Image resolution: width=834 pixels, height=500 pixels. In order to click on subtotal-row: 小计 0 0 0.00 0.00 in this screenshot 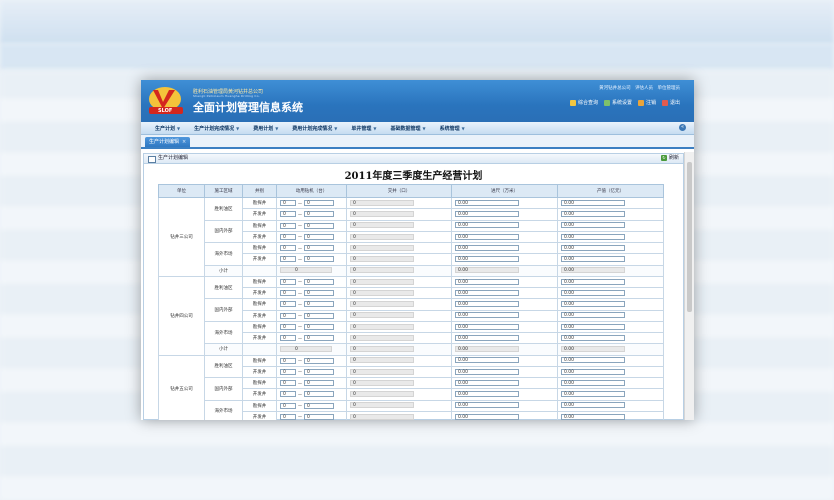, I will do `click(411, 270)`.